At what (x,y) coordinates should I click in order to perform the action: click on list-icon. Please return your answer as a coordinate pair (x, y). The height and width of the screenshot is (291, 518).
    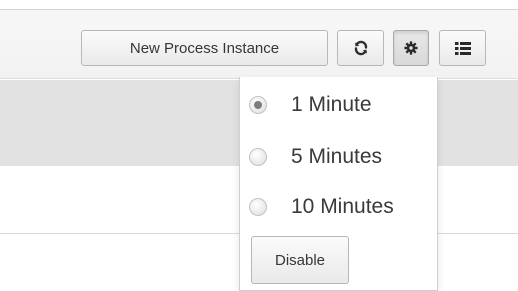
    Looking at the image, I should click on (462, 48).